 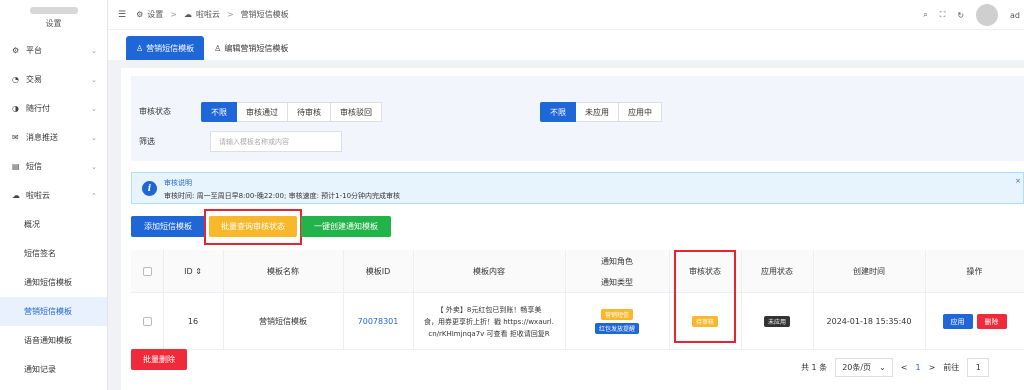 I want to click on add-template-button: 添加短信模板, so click(x=168, y=226).